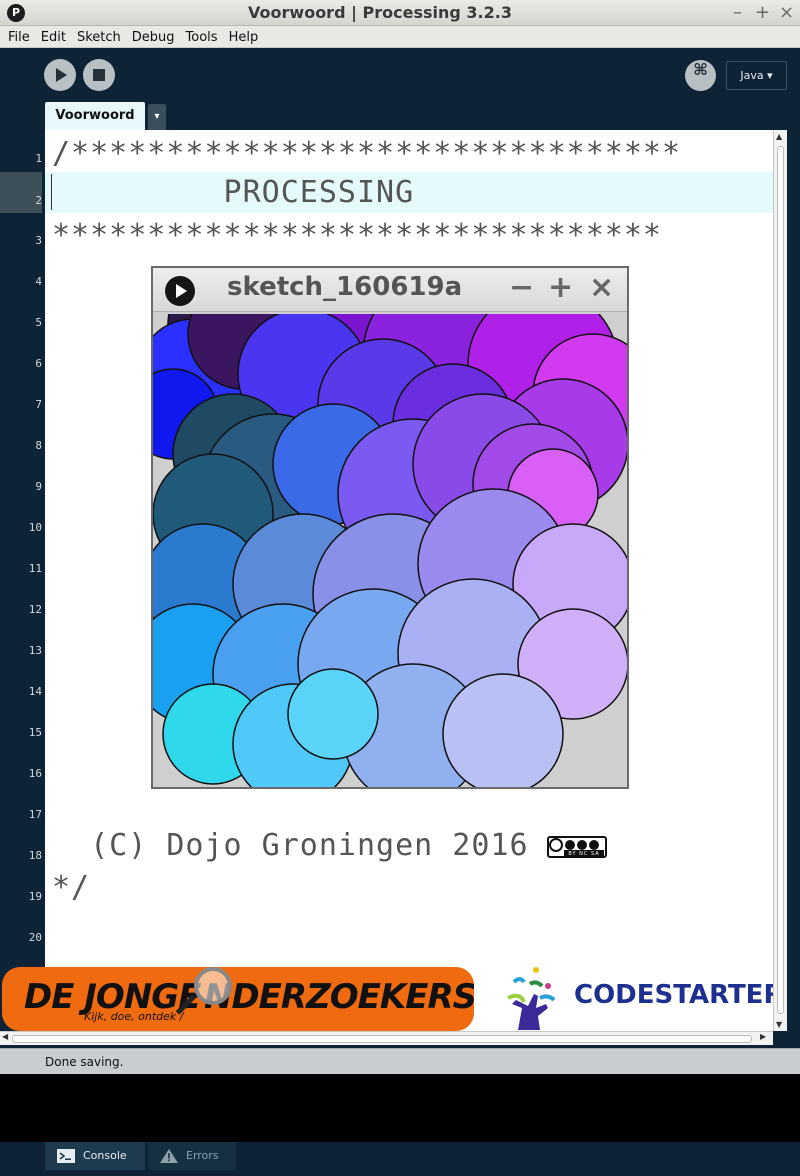  I want to click on tab-errors: Errors, so click(192, 1156).